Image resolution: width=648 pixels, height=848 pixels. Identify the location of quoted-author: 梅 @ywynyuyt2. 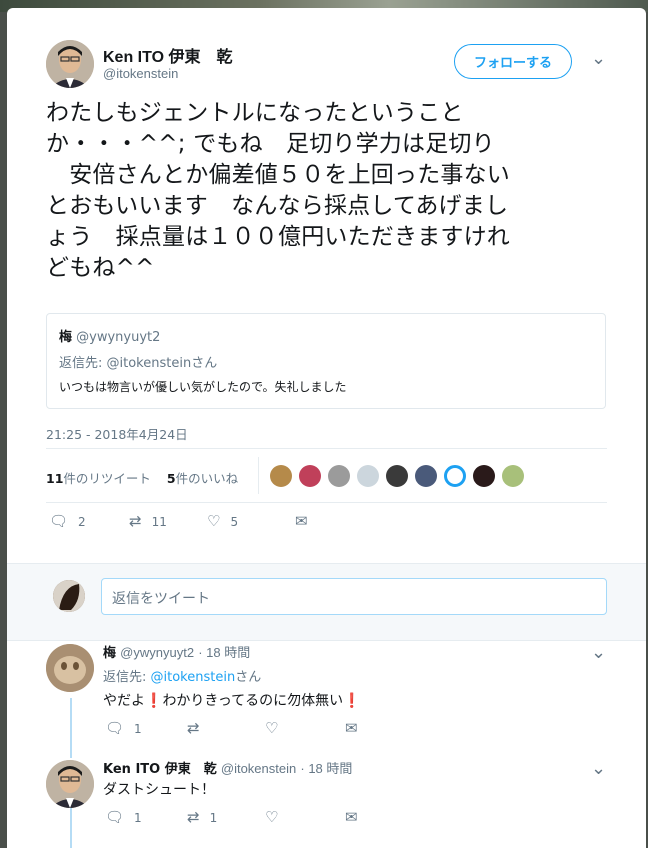
(109, 335).